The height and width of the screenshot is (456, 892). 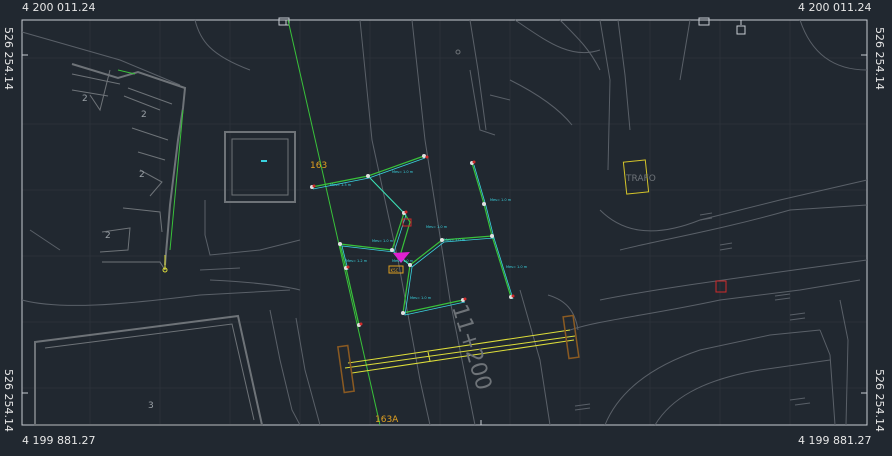 What do you see at coordinates (640, 179) in the screenshot?
I see `trafo-label: TRAFO` at bounding box center [640, 179].